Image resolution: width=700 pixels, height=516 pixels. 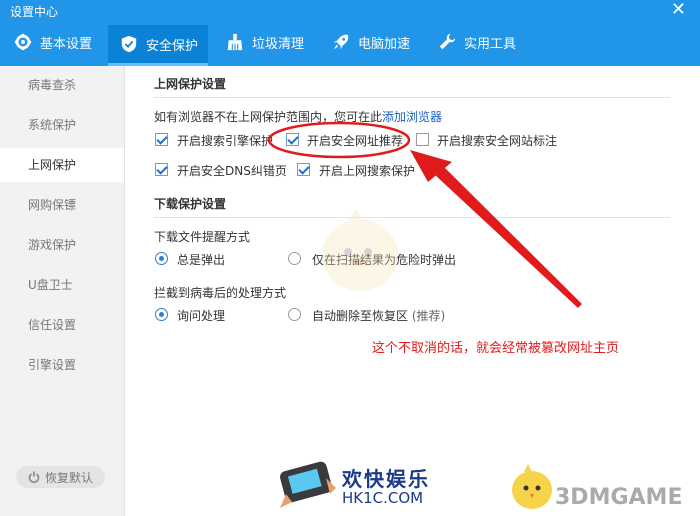 I want to click on annotation-text: 这个不取消的话，就会经常被篡改网址主页, so click(x=496, y=348).